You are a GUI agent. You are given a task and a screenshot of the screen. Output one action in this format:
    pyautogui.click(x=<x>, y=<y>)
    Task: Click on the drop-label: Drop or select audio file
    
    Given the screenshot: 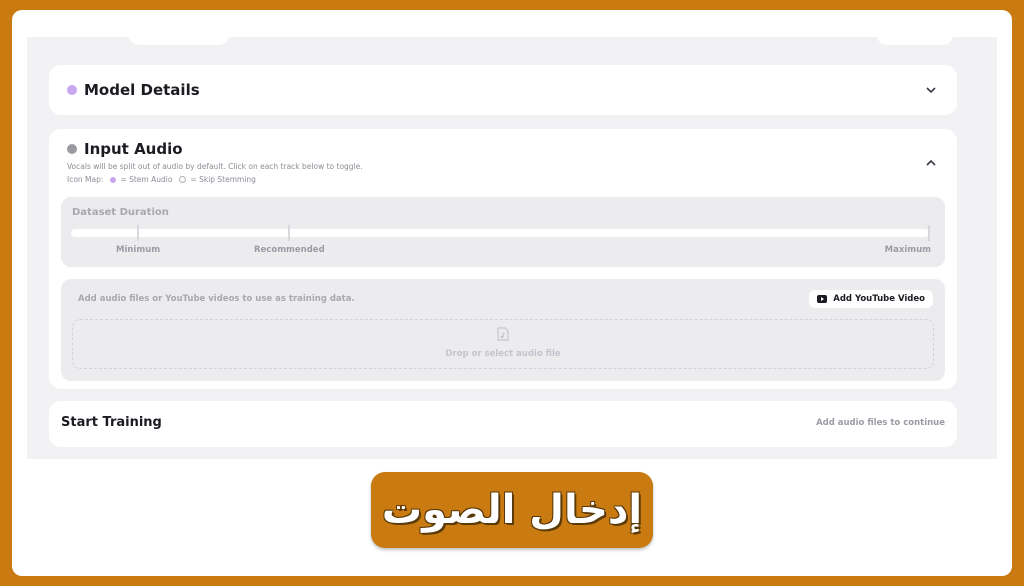 What is the action you would take?
    pyautogui.click(x=503, y=354)
    